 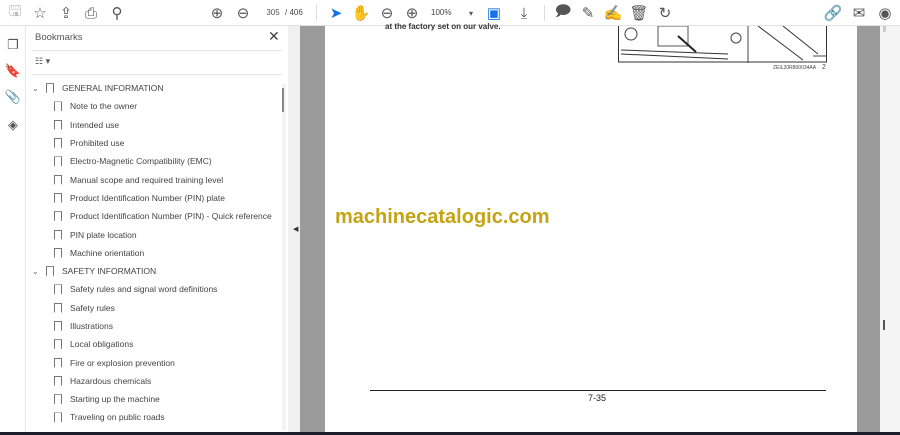 I want to click on find-icon: ⚲, so click(x=117, y=13).